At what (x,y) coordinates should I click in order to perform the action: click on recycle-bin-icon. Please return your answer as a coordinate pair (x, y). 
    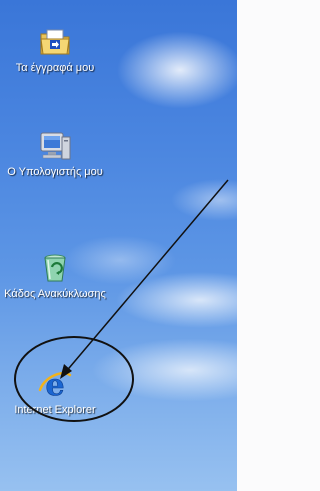
    Looking at the image, I should click on (55, 268).